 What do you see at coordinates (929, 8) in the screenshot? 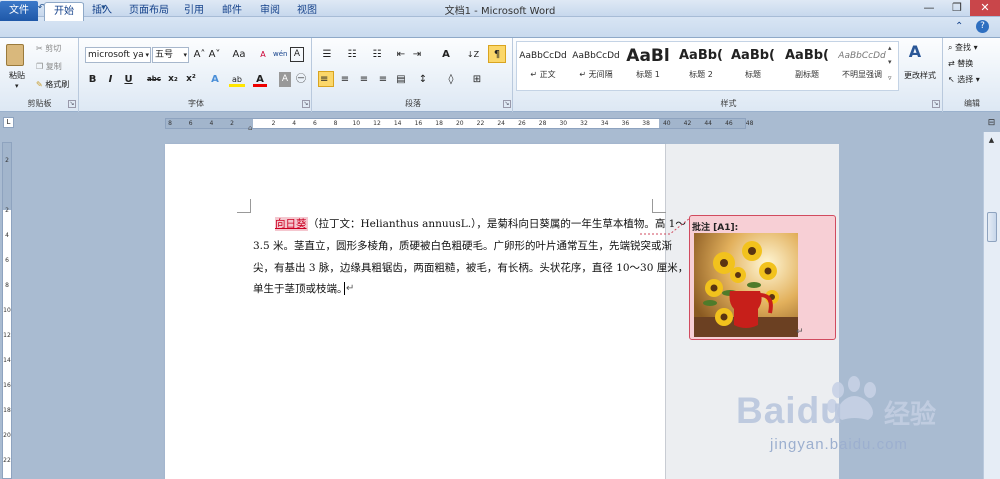
I see `minimize-button: —` at bounding box center [929, 8].